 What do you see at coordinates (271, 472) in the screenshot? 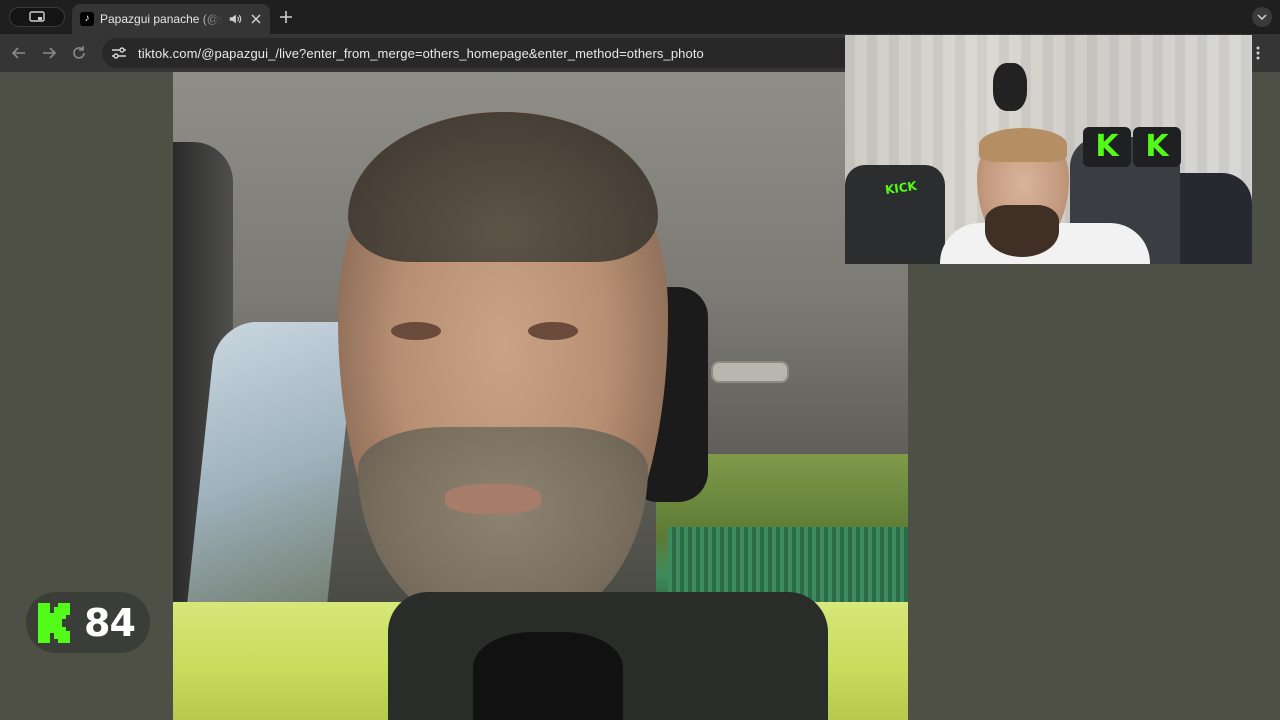
I see `car-window-left` at bounding box center [271, 472].